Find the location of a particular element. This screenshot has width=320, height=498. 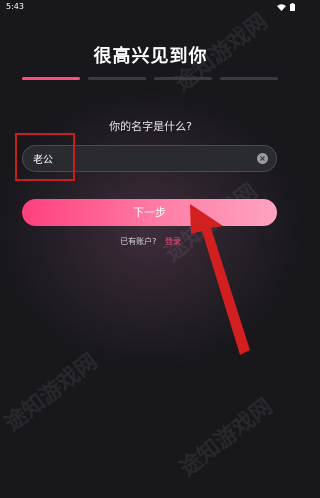

name-question: 你的名字是什么? is located at coordinates (150, 126).